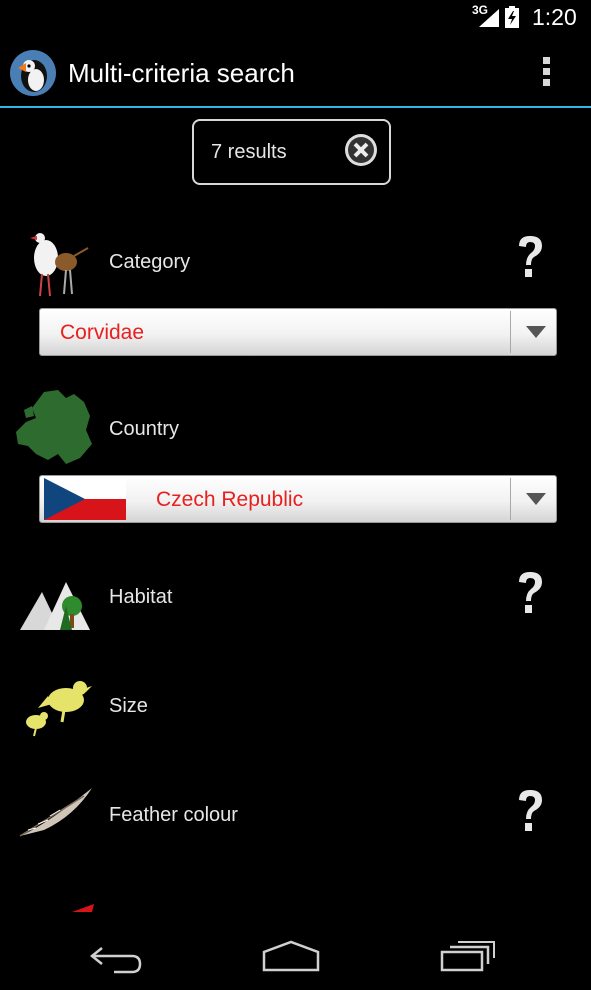  Describe the element at coordinates (128, 706) in the screenshot. I see `size-label: Size` at that location.